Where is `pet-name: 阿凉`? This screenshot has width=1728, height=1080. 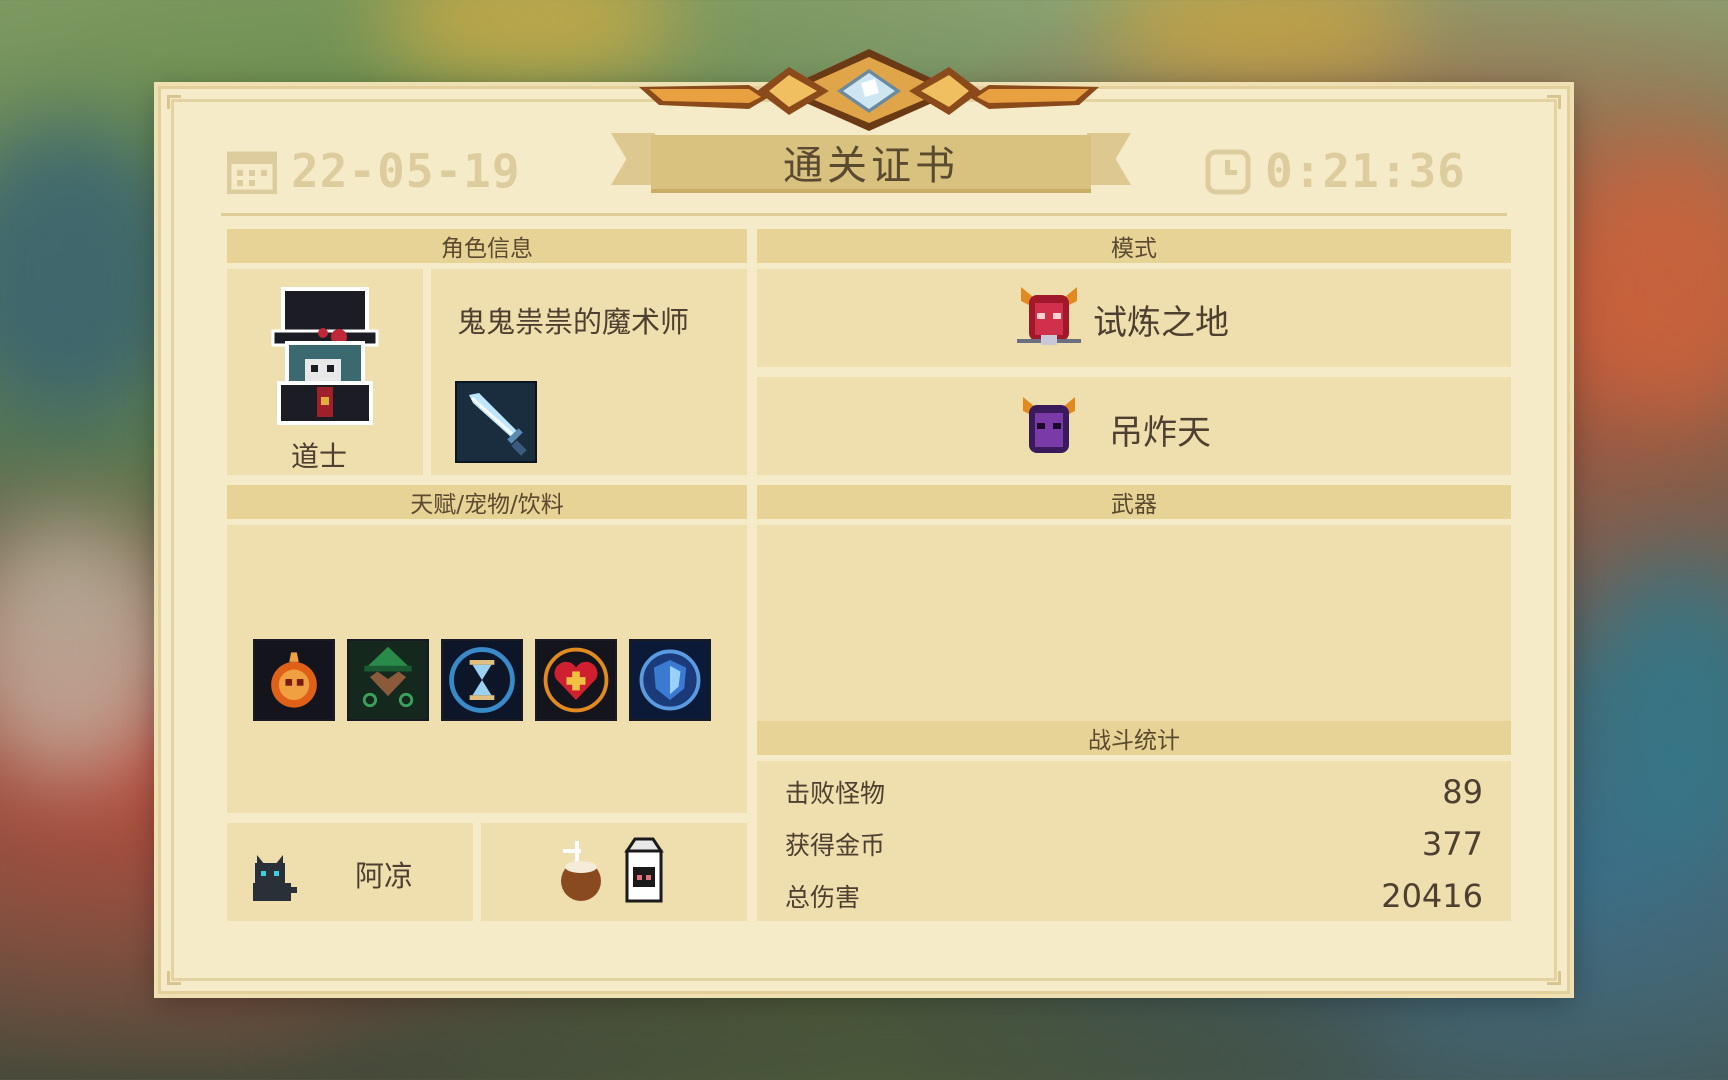
pet-name: 阿凉 is located at coordinates (384, 876).